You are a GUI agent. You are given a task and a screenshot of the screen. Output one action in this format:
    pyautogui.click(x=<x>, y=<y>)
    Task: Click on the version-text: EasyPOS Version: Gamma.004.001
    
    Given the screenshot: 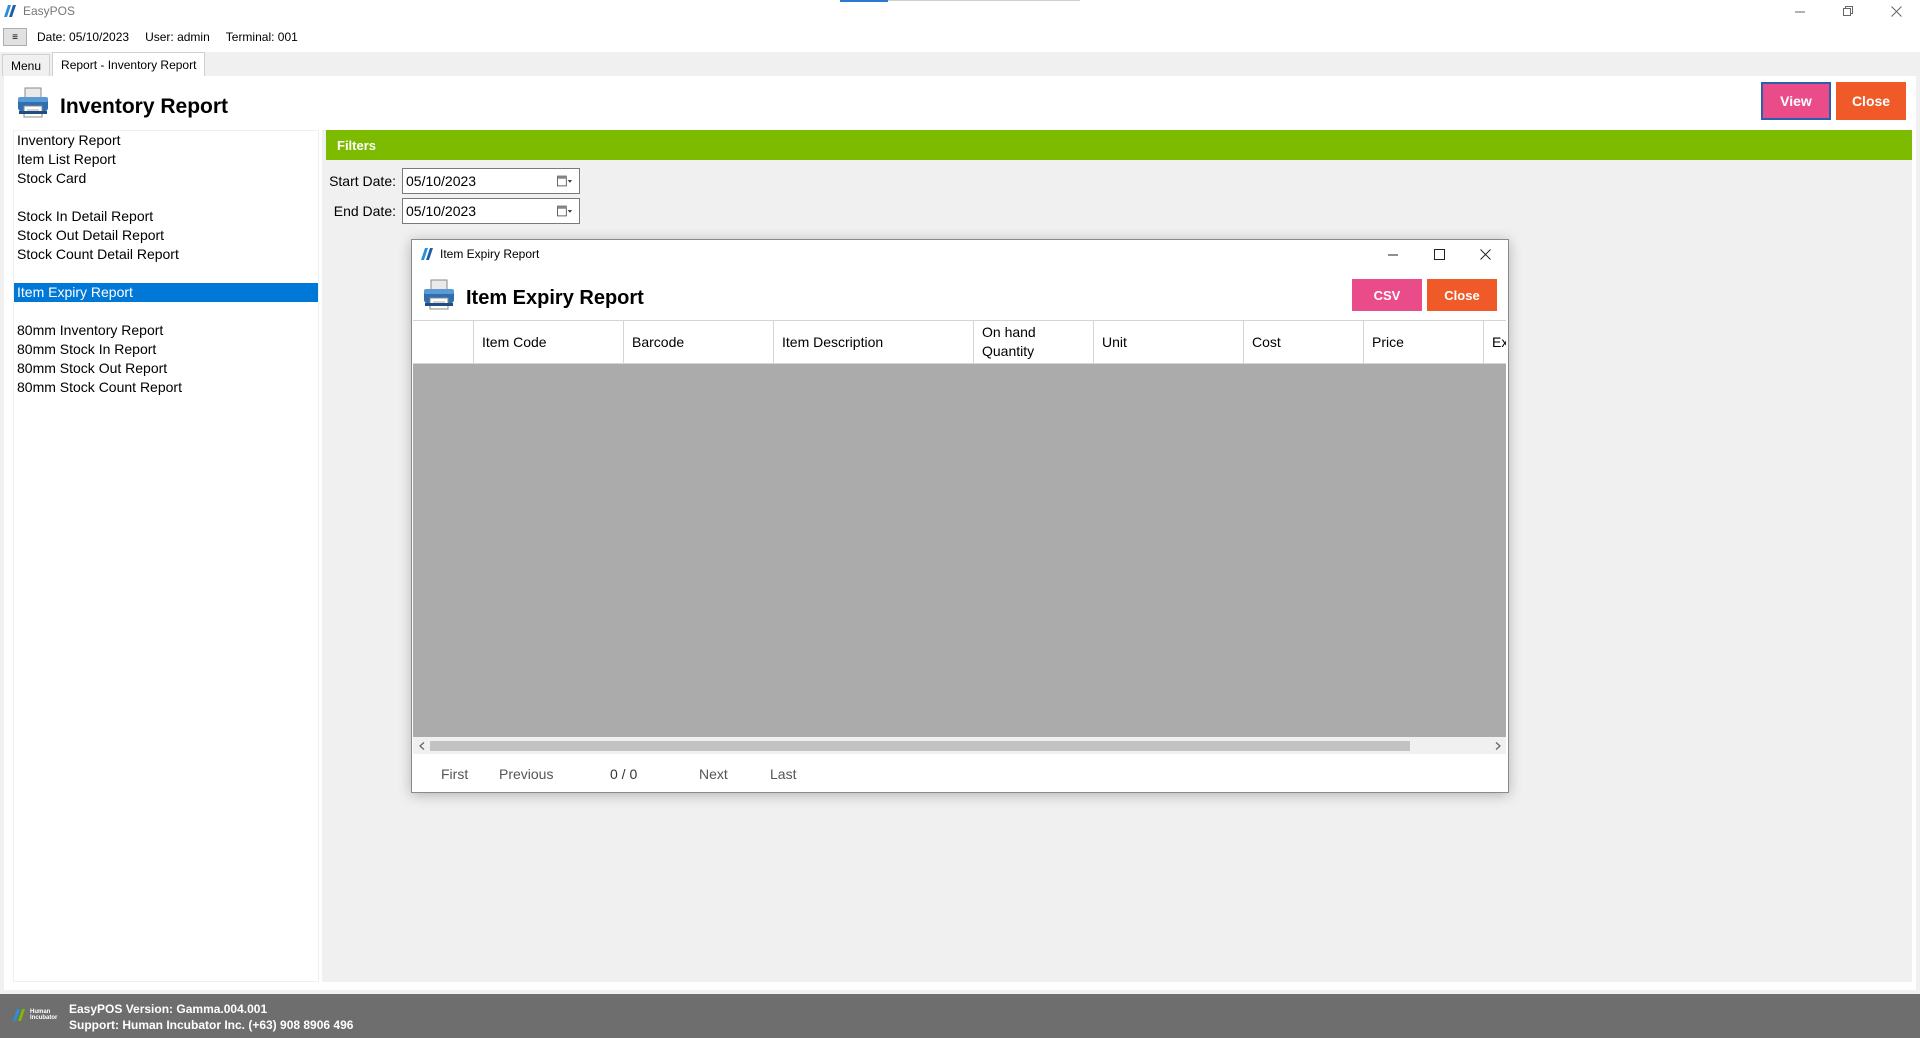 What is the action you would take?
    pyautogui.click(x=168, y=1009)
    